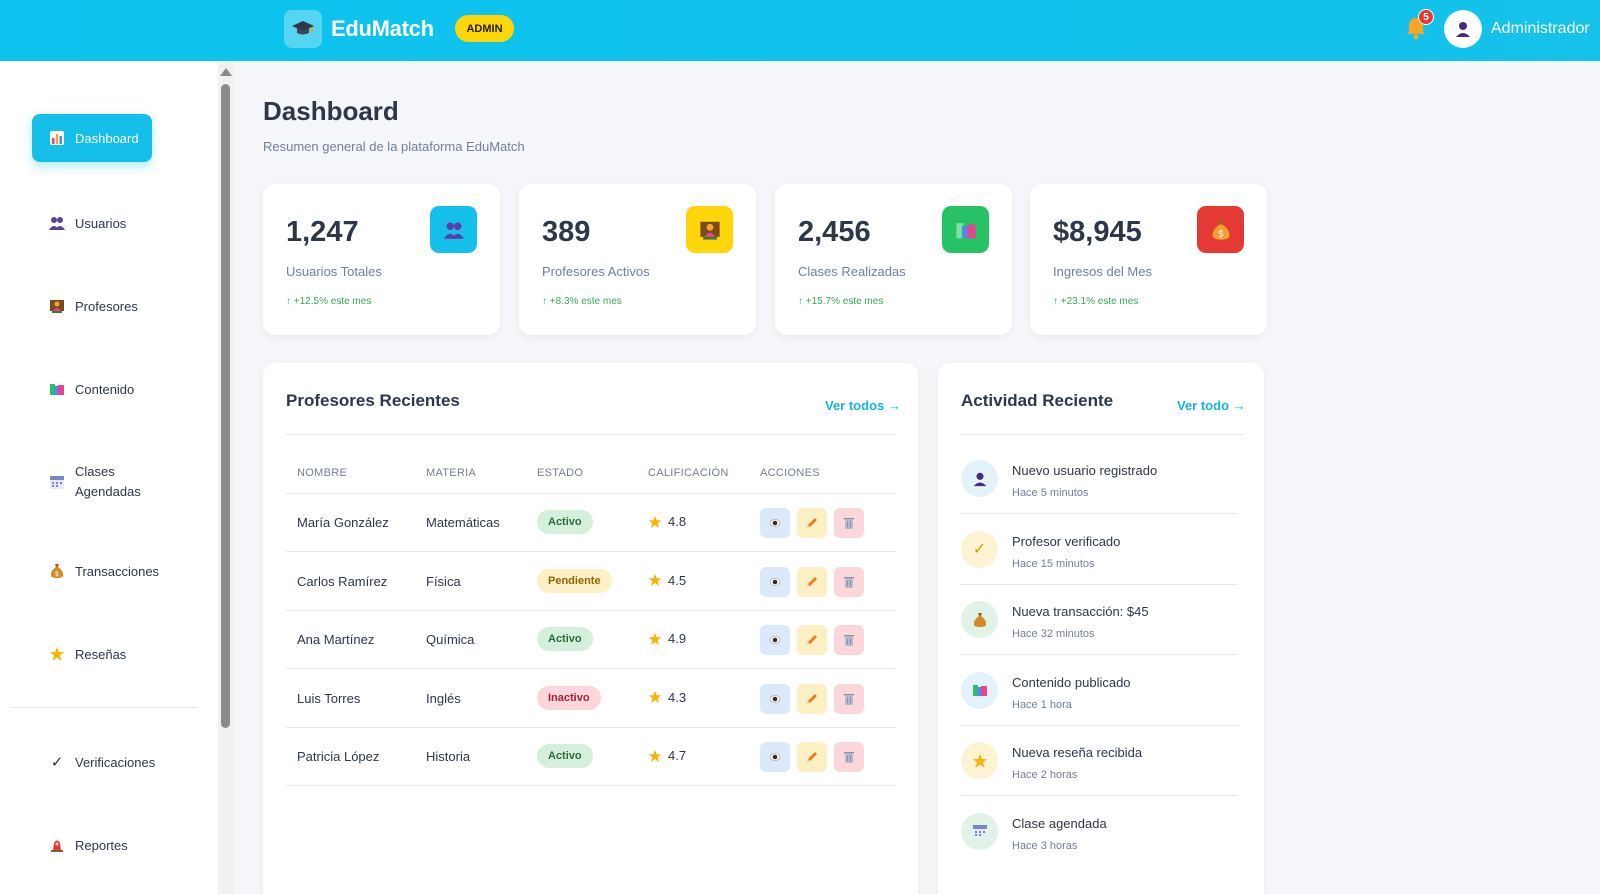  What do you see at coordinates (1045, 775) in the screenshot?
I see `activity-time: Hace 2 horas` at bounding box center [1045, 775].